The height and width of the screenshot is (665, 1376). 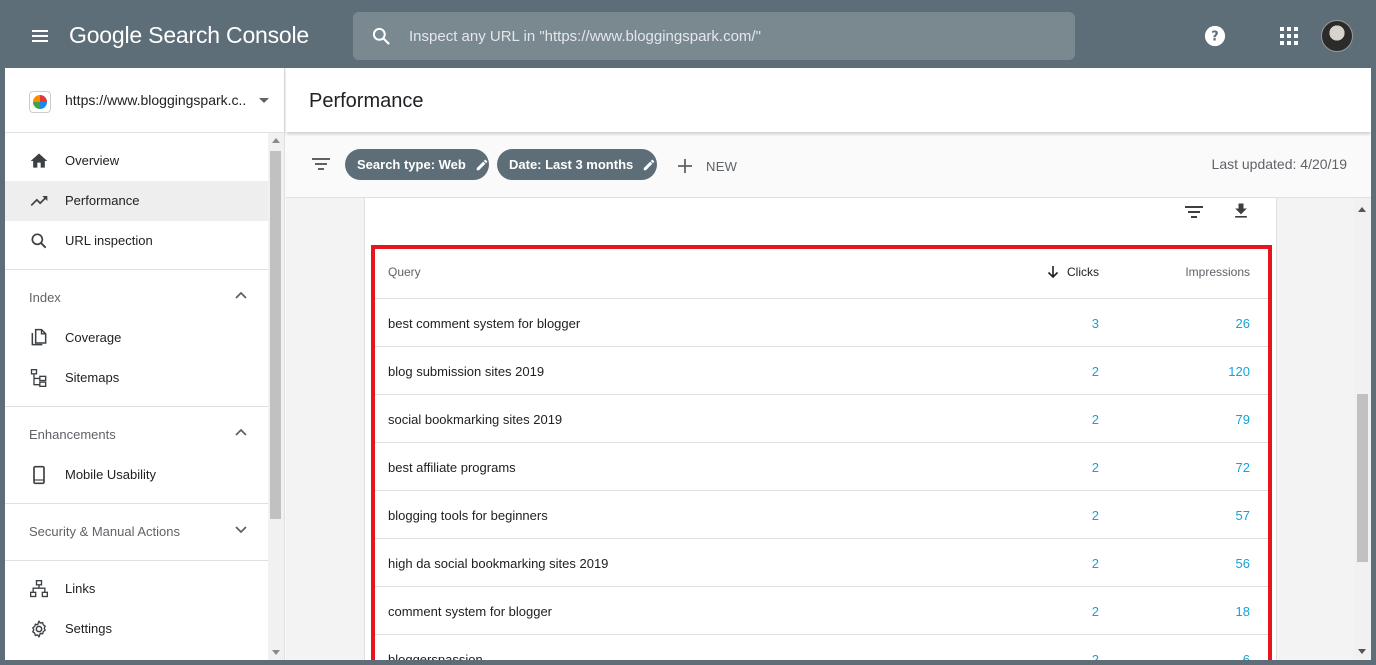 What do you see at coordinates (821, 371) in the screenshot?
I see `table-row: blog submission sites 2019 2 120` at bounding box center [821, 371].